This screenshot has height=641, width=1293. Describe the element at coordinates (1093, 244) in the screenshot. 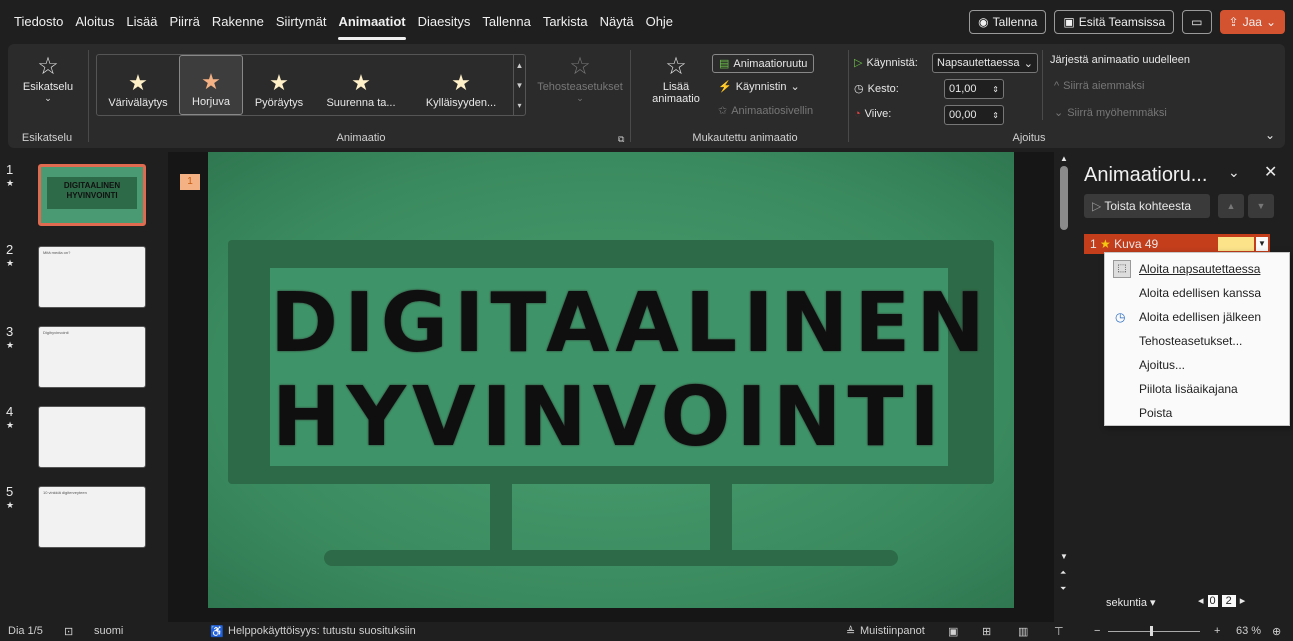

I see `item-number: 1` at that location.